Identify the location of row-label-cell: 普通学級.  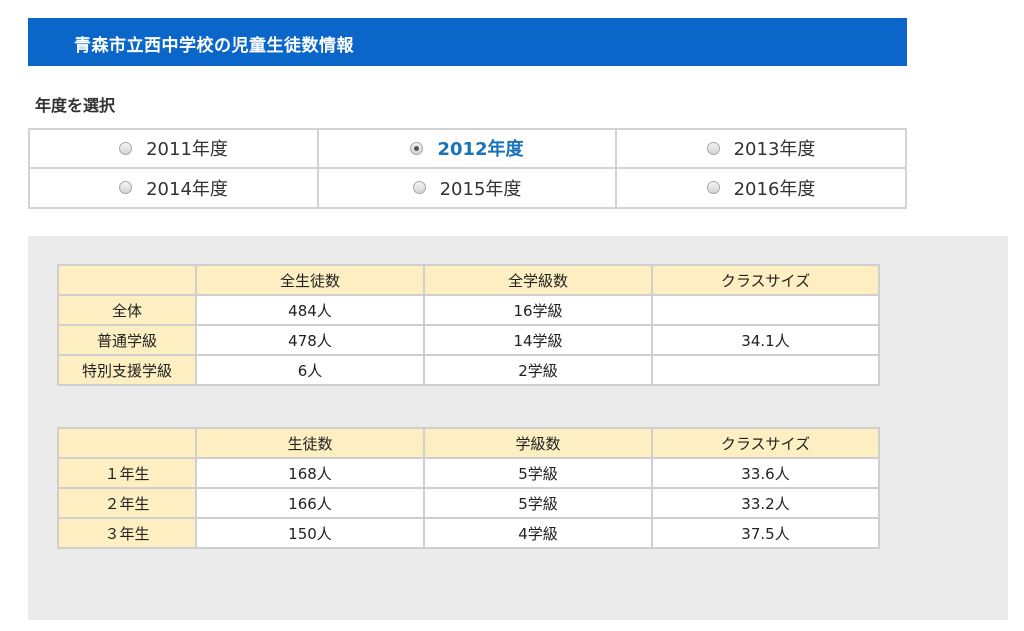
(127, 340).